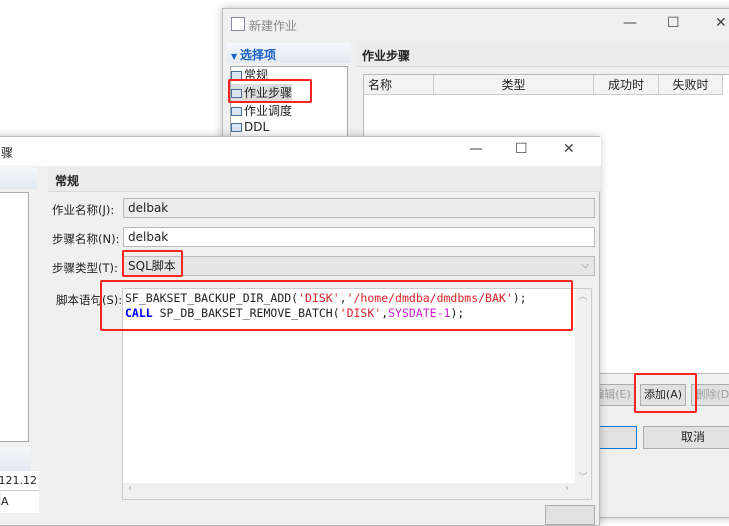  I want to click on step-type-label: 步骤类型(T):, so click(85, 268).